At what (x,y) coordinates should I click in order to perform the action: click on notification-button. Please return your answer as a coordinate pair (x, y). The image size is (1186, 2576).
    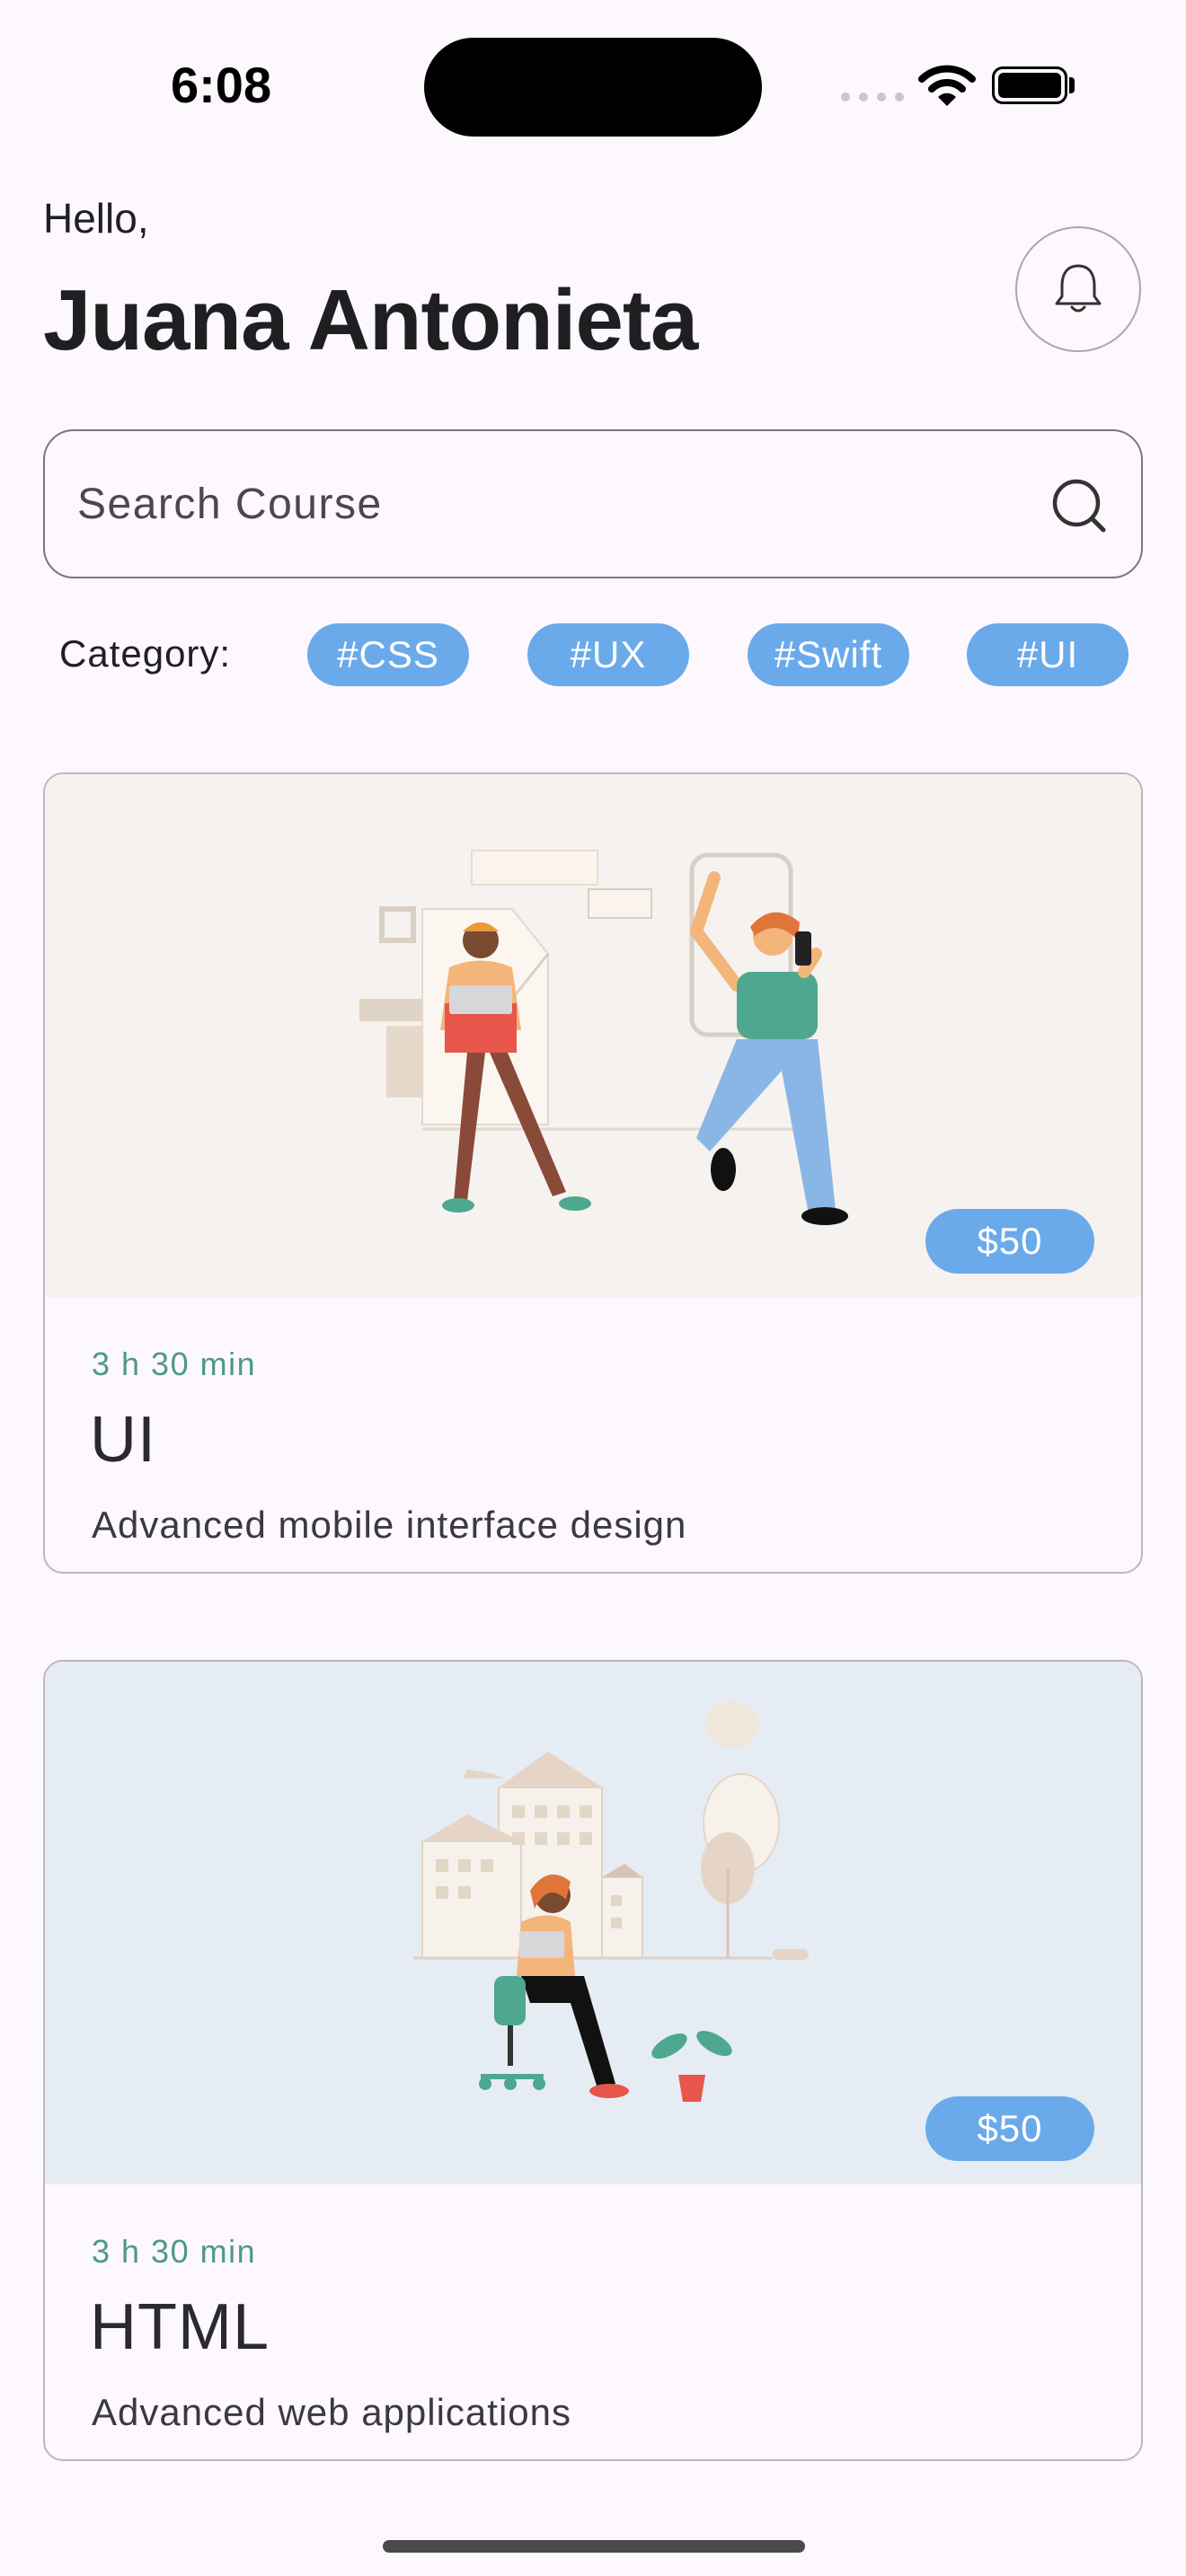
    Looking at the image, I should click on (1078, 289).